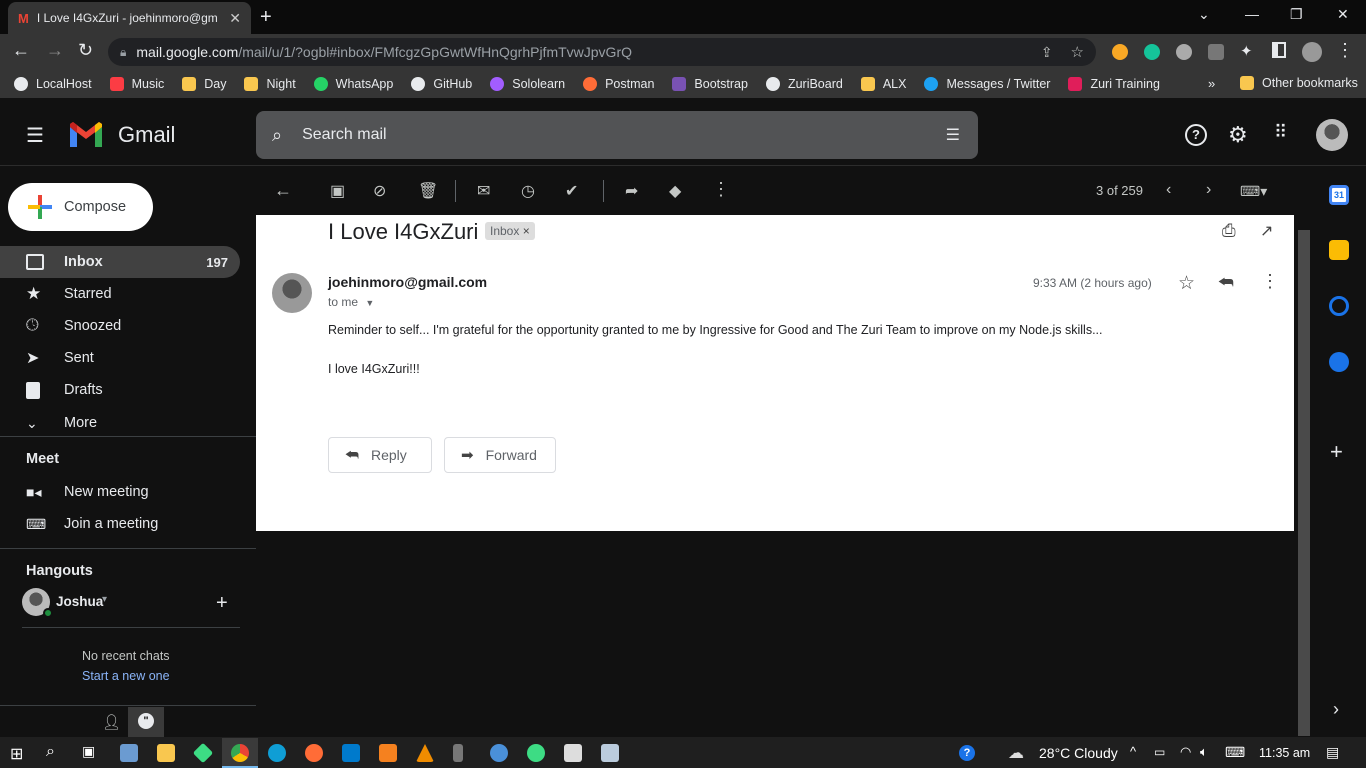 The width and height of the screenshot is (1366, 768). What do you see at coordinates (1339, 195) in the screenshot?
I see `calendar-icon: 31` at bounding box center [1339, 195].